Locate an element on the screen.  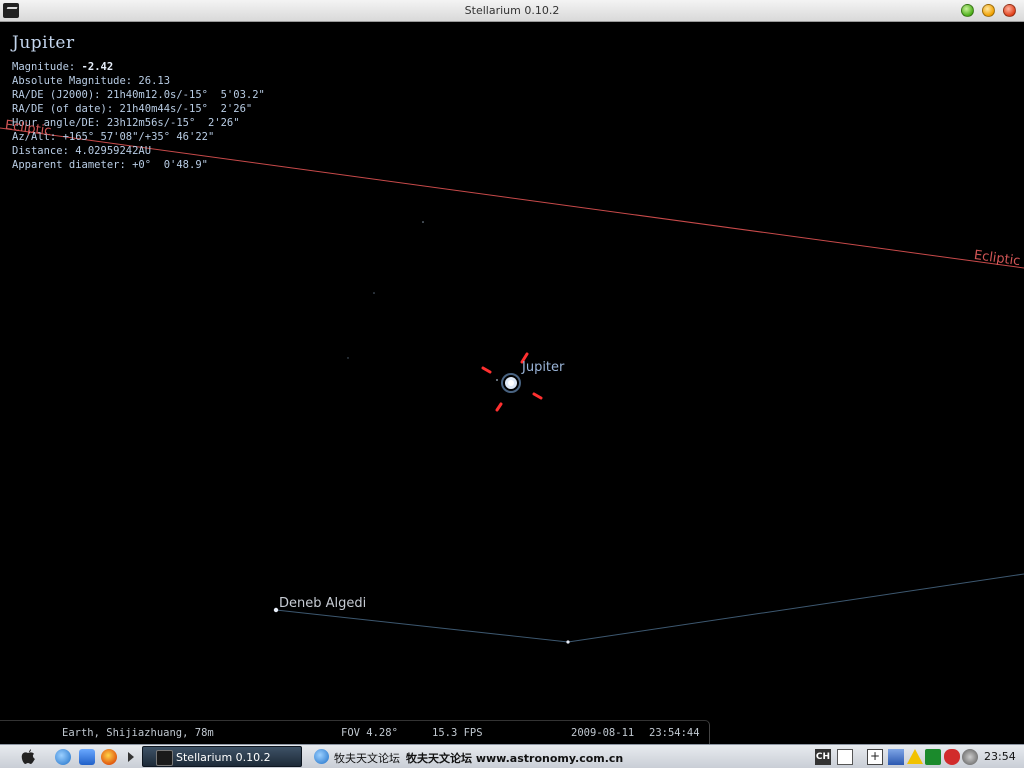
firefox-icon is located at coordinates (109, 757).